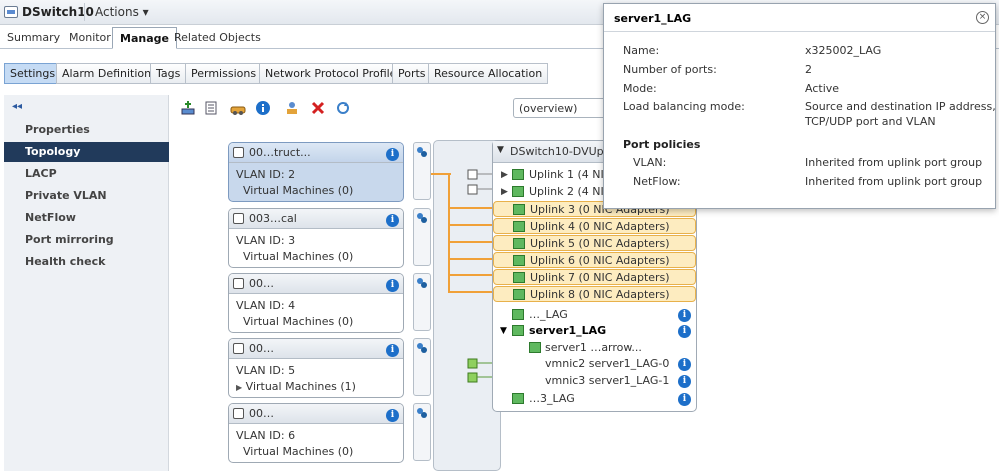 The width and height of the screenshot is (999, 471). Describe the element at coordinates (316, 387) in the screenshot. I see `virtual-machines: ▶ Virtual Machines (1)` at that location.